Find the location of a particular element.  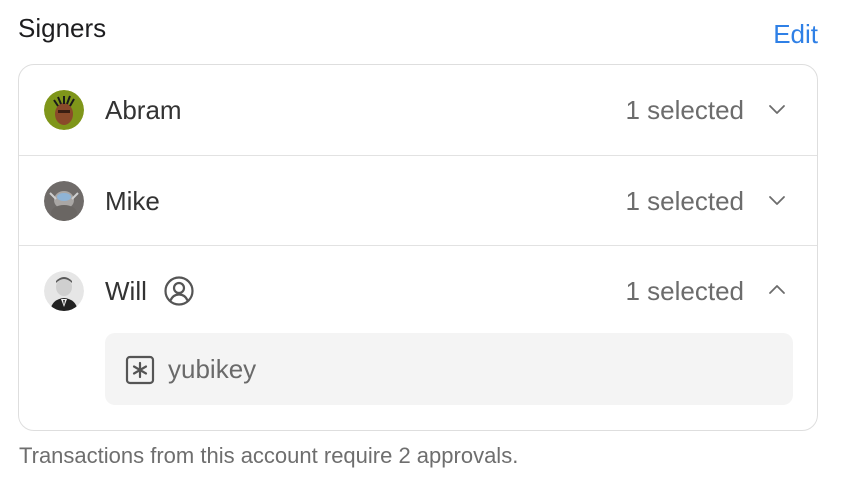

signer-name: Will is located at coordinates (126, 291).